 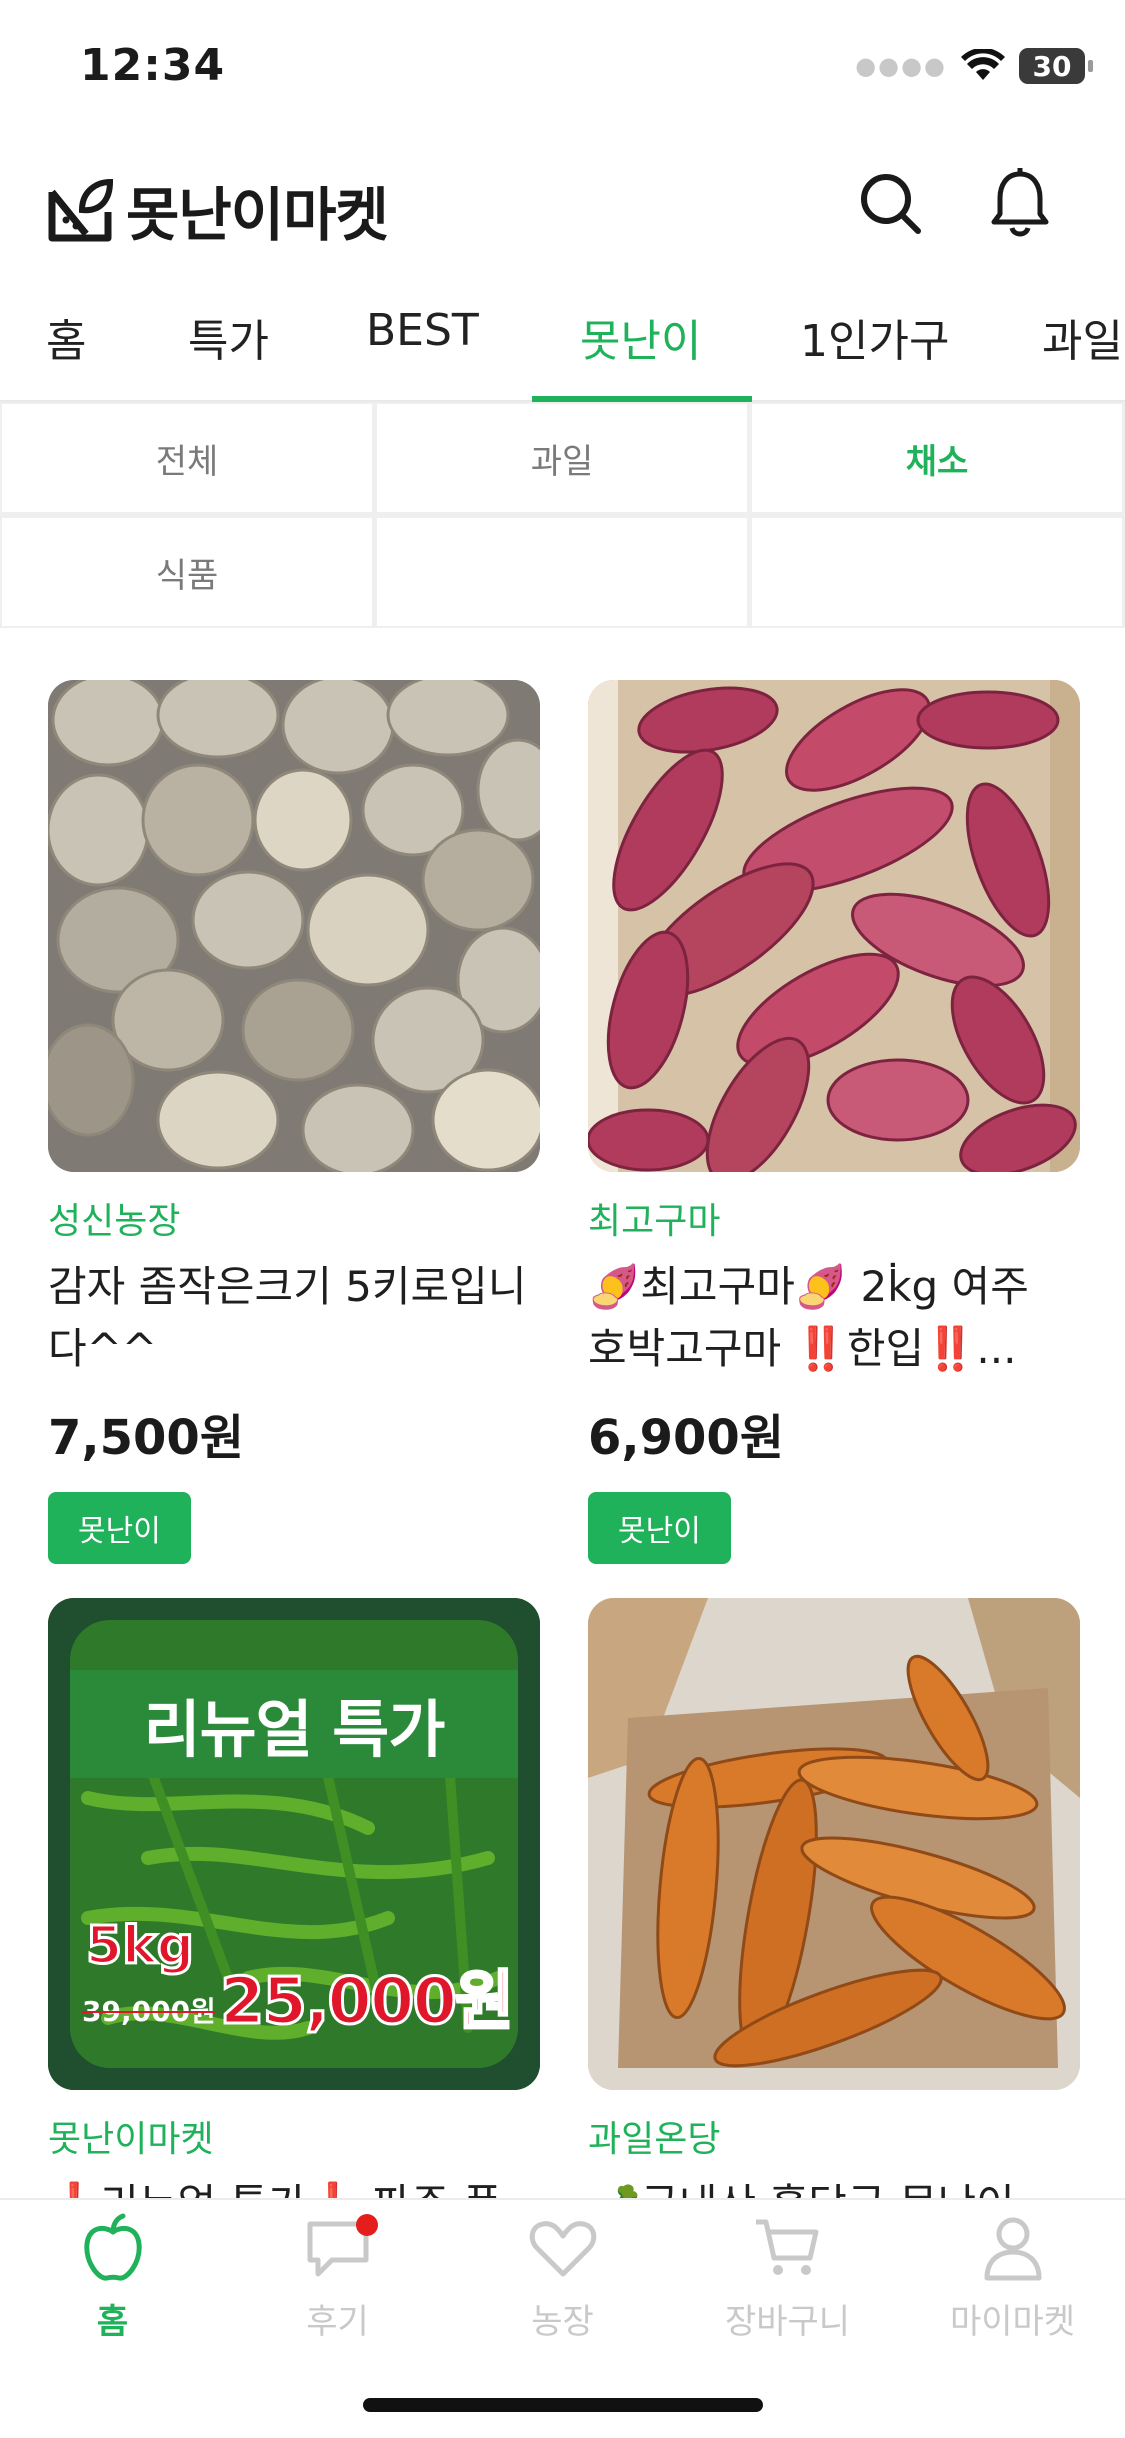 What do you see at coordinates (901, 66) in the screenshot?
I see `cellular-signal-icon: ●●●●` at bounding box center [901, 66].